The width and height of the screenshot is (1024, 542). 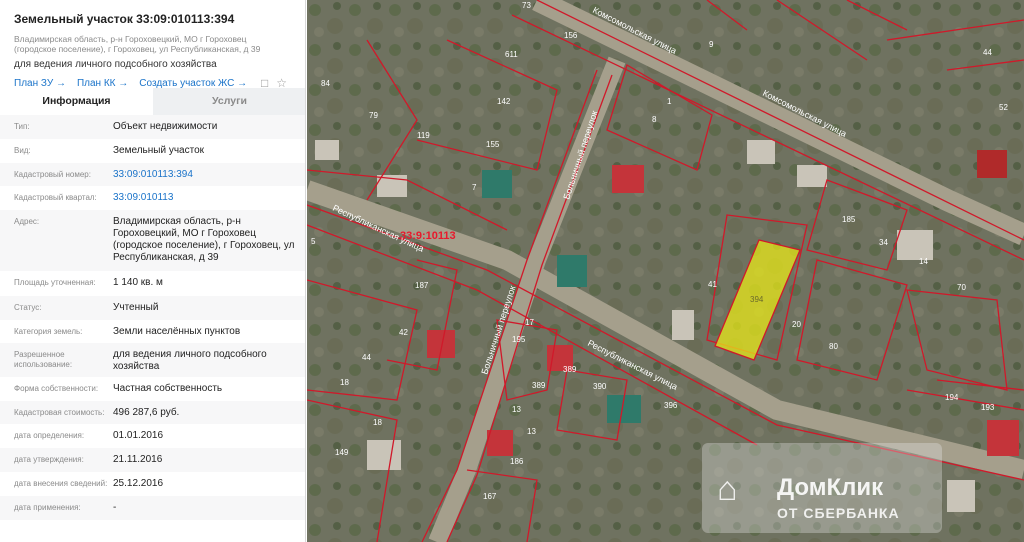 I want to click on info-row: Площадь уточненная: 1 140 кв. м, so click(x=152, y=283).